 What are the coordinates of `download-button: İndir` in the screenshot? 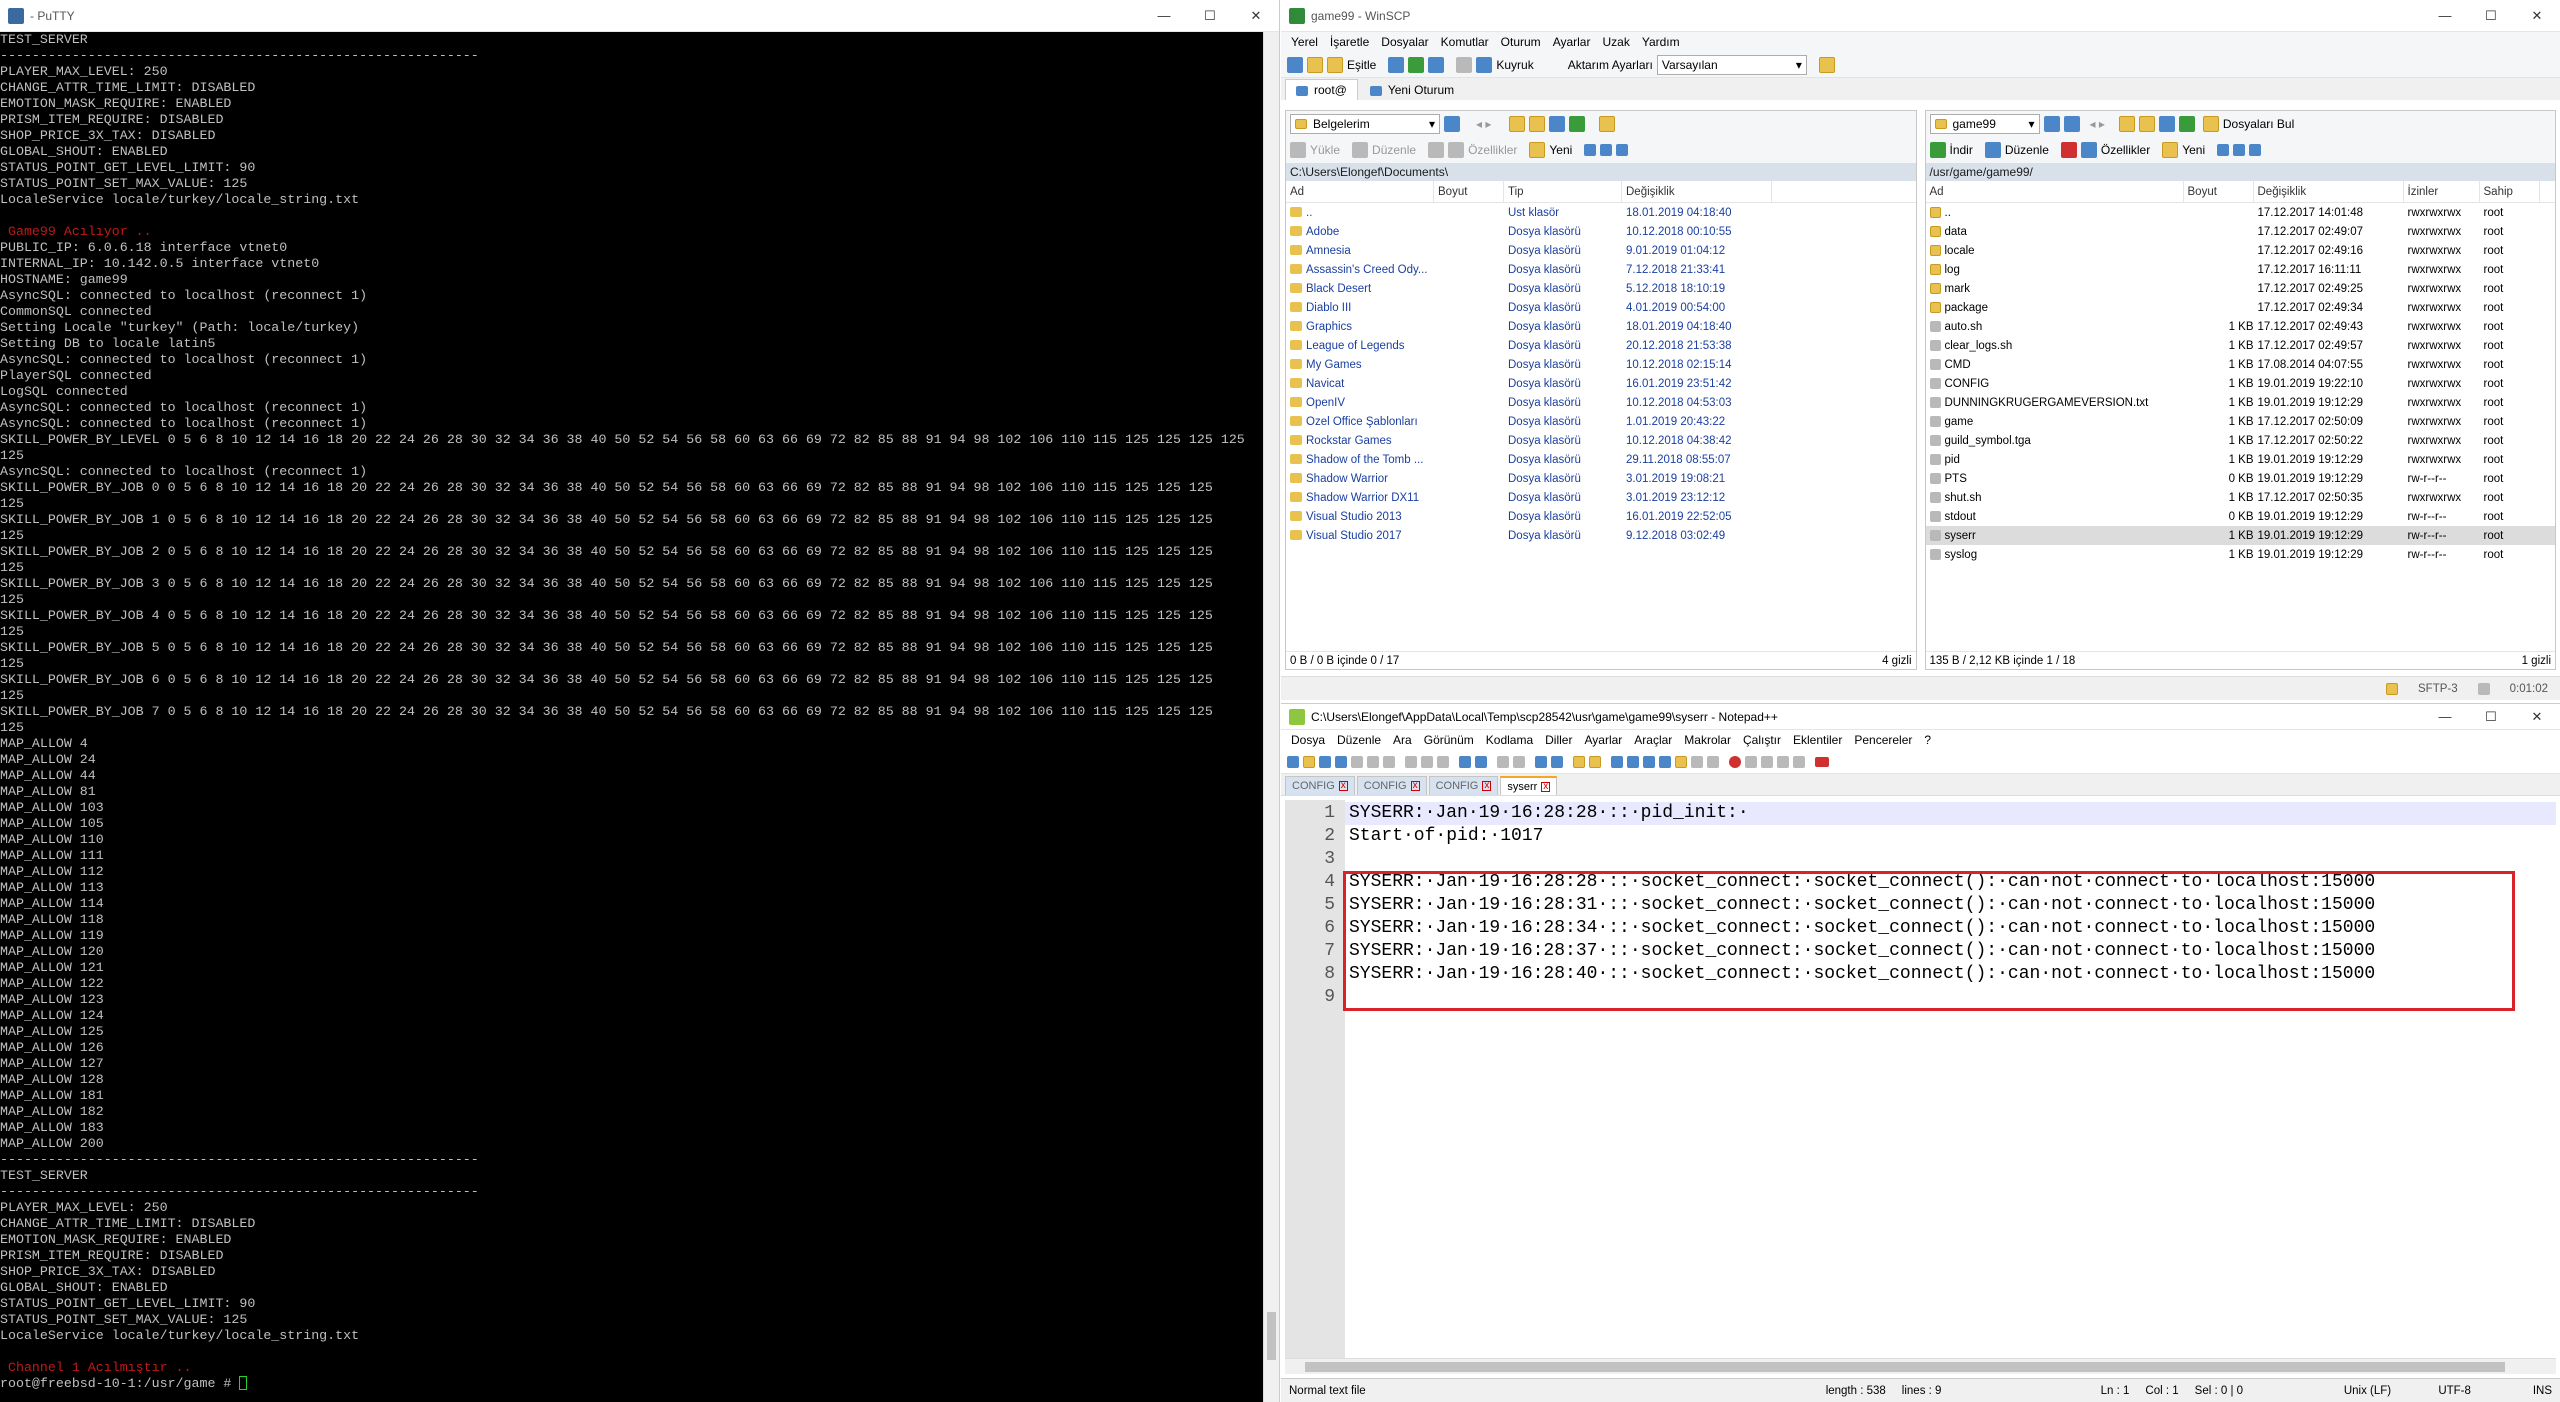 It's located at (1961, 150).